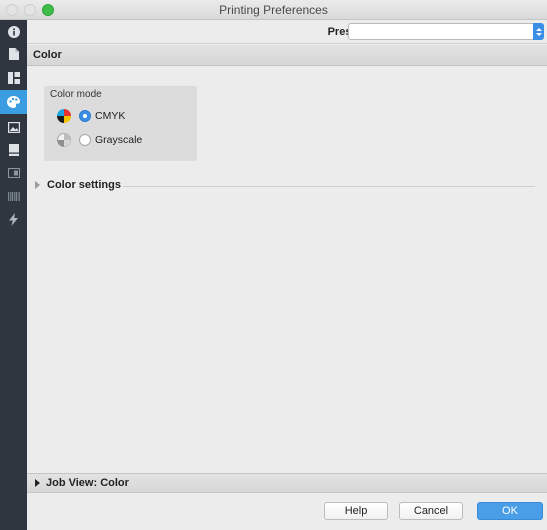 This screenshot has height=530, width=547. I want to click on image-icon, so click(13, 127).